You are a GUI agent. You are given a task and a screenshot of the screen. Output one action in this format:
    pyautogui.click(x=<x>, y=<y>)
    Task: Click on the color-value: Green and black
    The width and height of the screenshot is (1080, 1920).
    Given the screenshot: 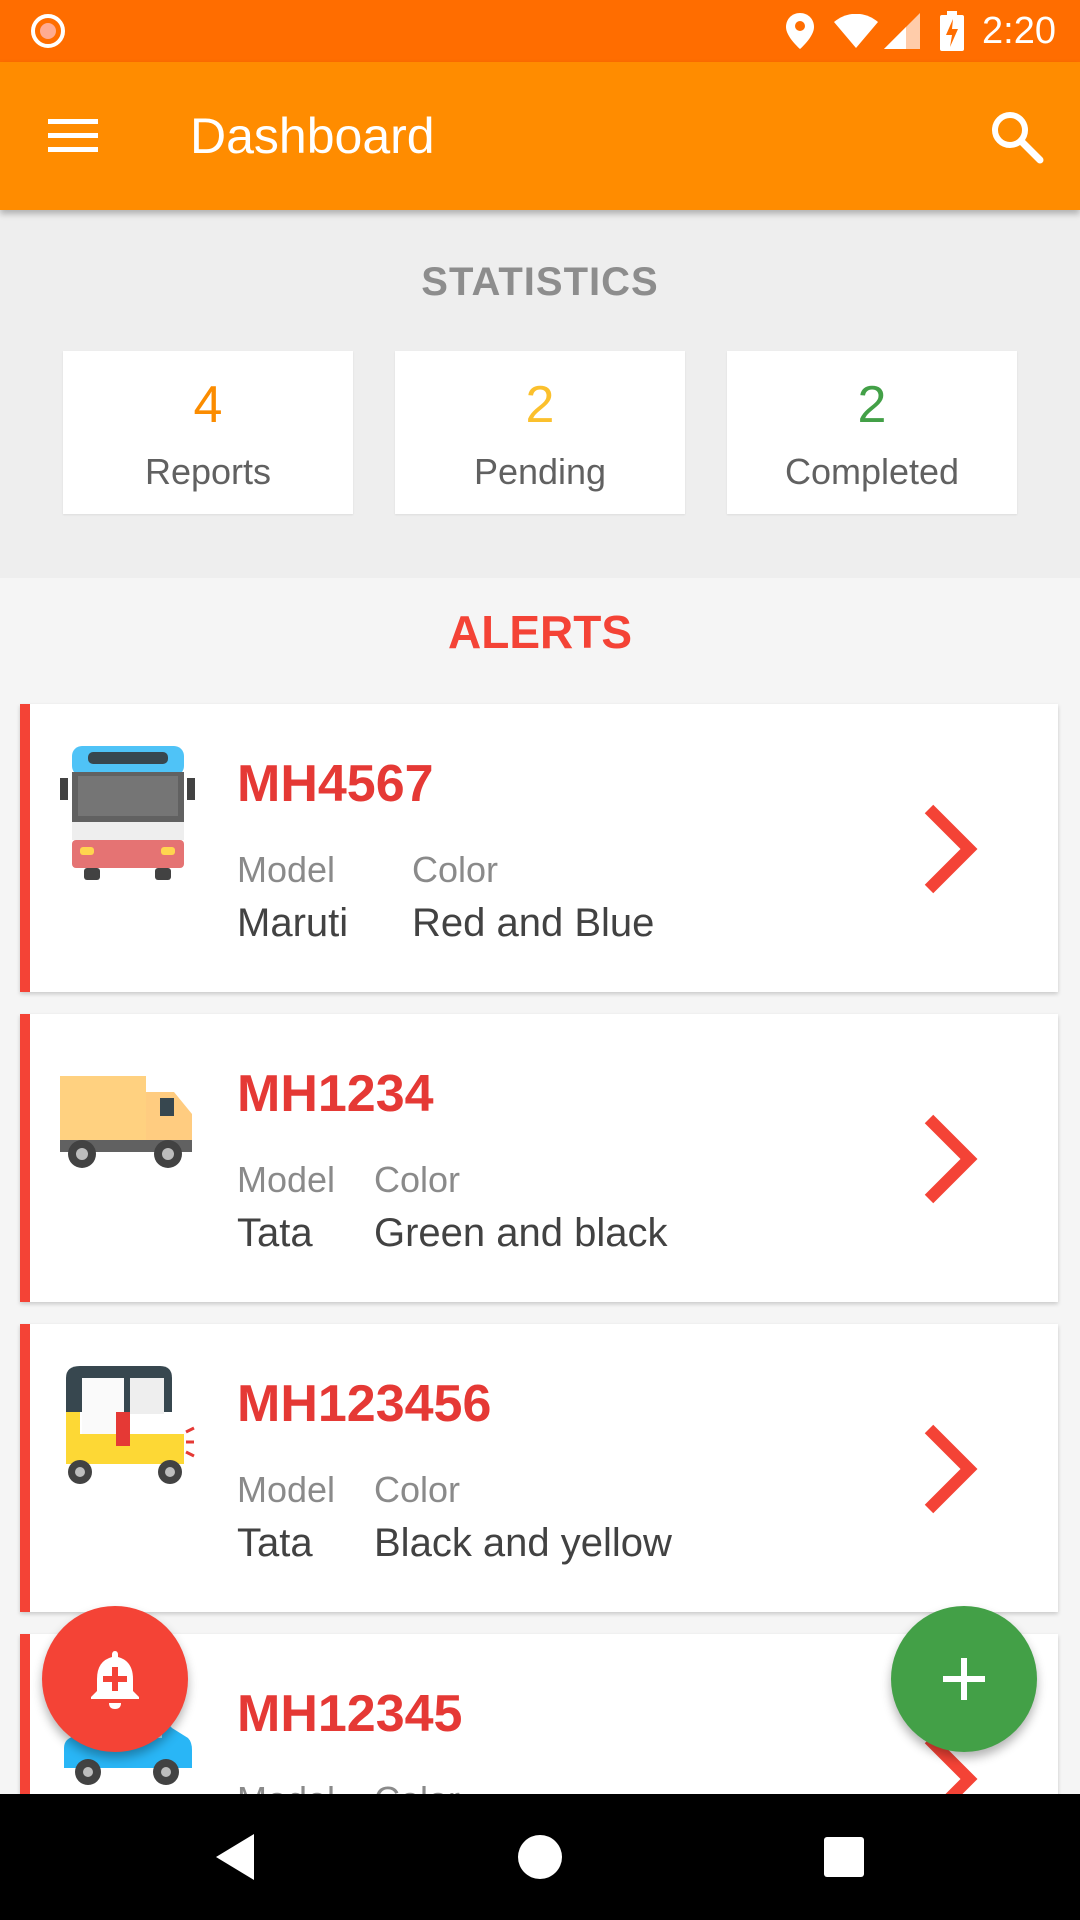 What is the action you would take?
    pyautogui.click(x=521, y=1233)
    